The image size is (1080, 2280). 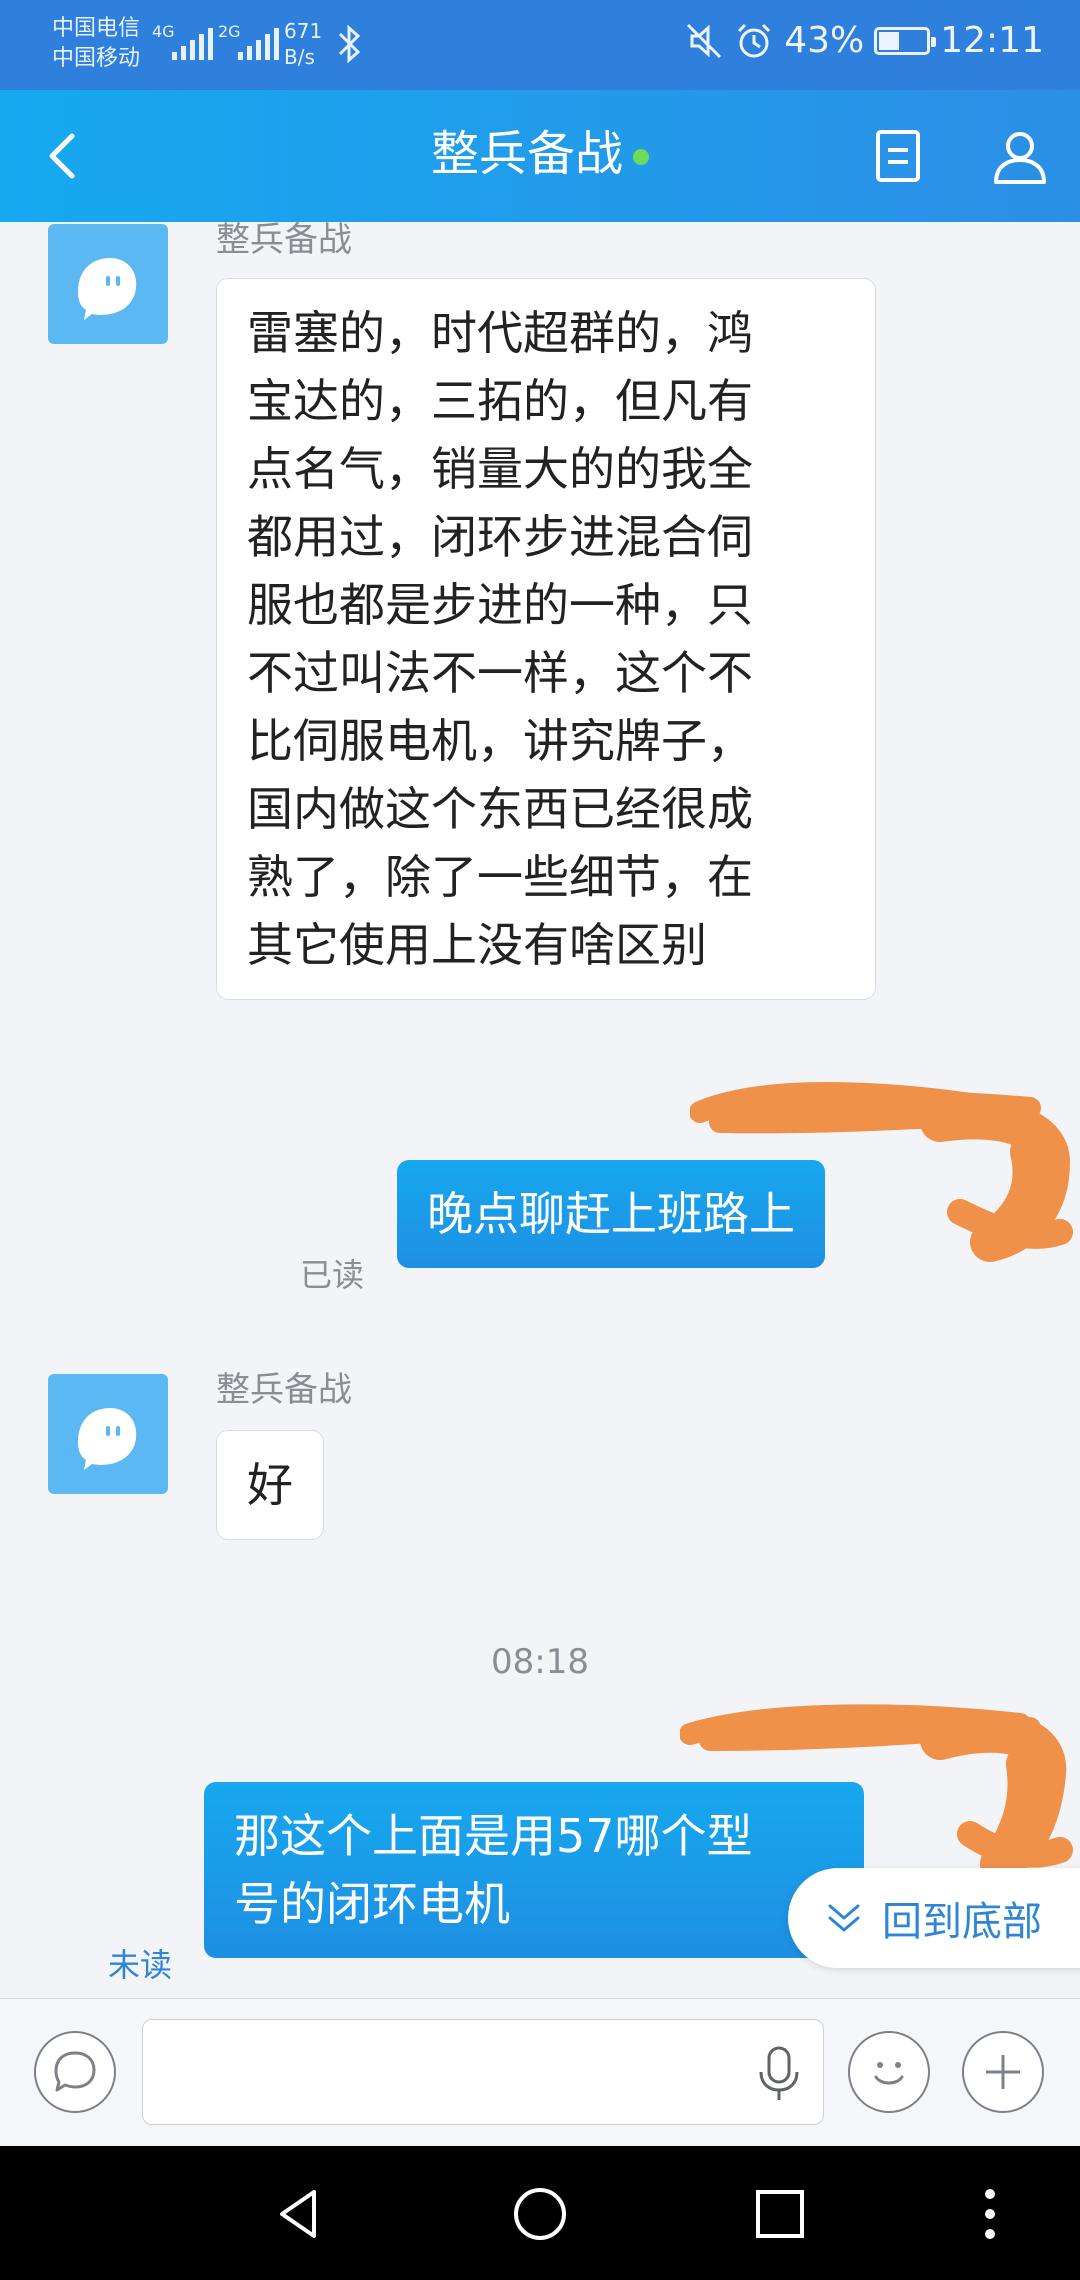 What do you see at coordinates (905, 40) in the screenshot?
I see `battery-icon` at bounding box center [905, 40].